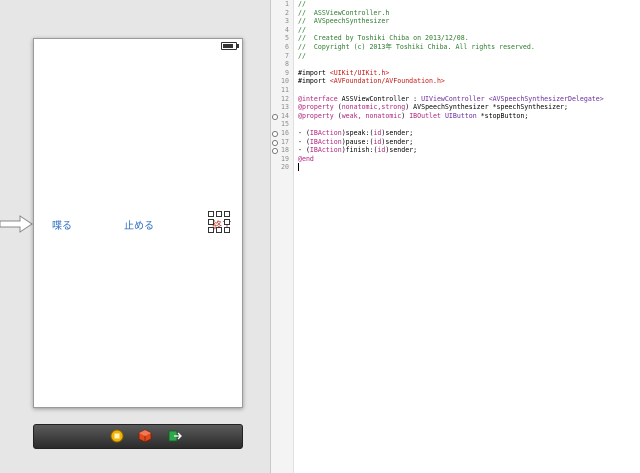 This screenshot has width=640, height=473. I want to click on speak-button: 喋る, so click(62, 224).